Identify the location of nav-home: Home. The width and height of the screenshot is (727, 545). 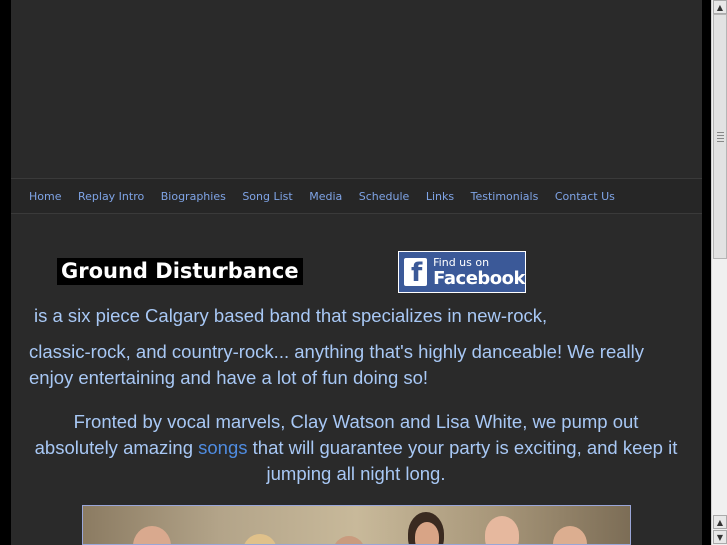
(45, 196).